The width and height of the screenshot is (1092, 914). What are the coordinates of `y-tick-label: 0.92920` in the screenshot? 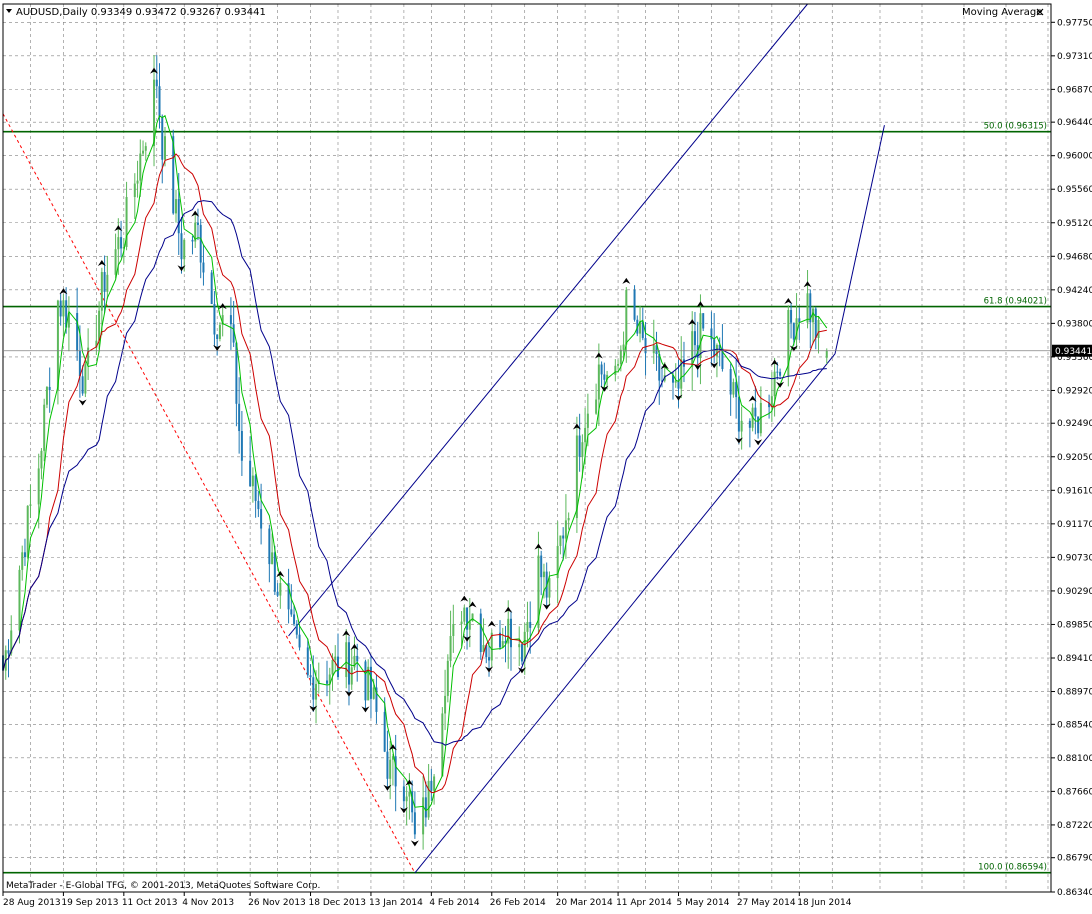 It's located at (1074, 391).